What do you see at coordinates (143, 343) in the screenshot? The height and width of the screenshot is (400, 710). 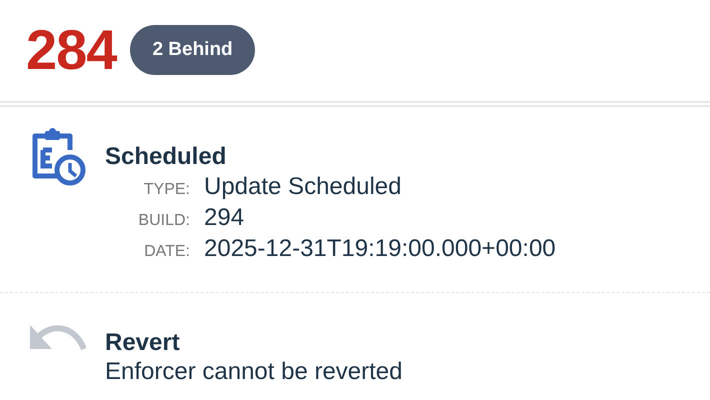 I see `section-title: Revert` at bounding box center [143, 343].